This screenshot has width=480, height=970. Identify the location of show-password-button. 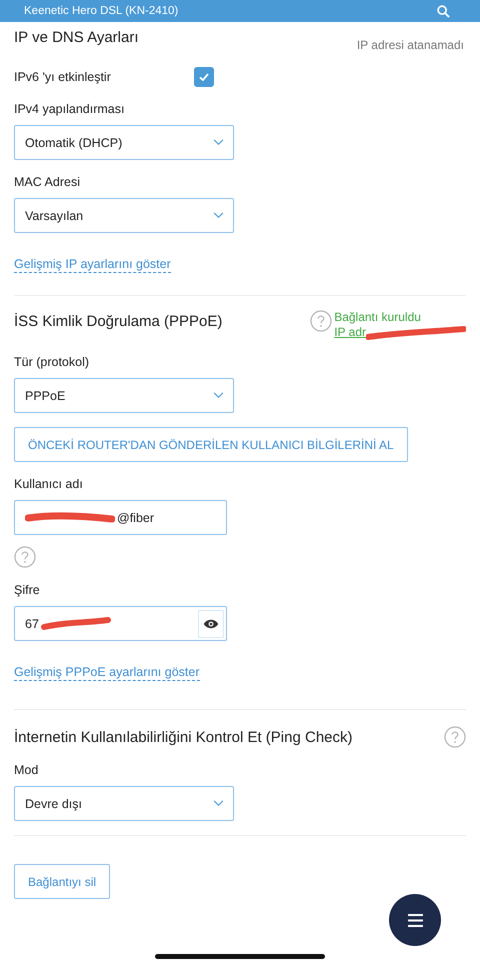
(211, 624).